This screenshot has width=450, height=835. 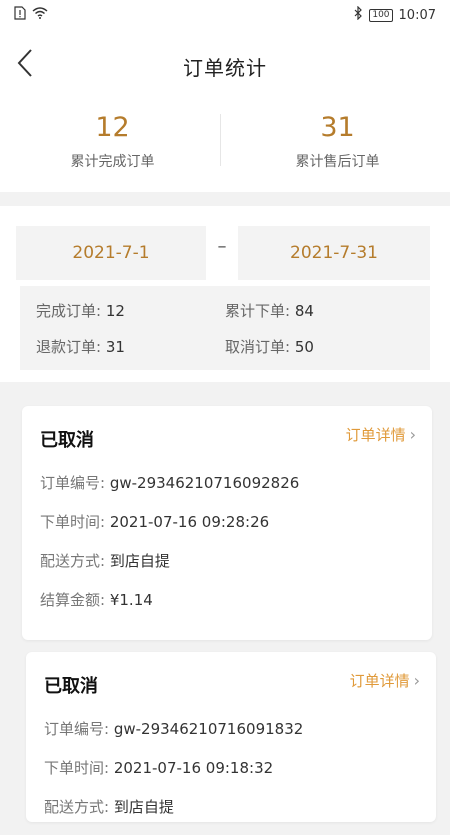 I want to click on order-counts: 完成订单: 12 累计下单: 84 退款订单: 31 取消订单: 50, so click(x=225, y=328).